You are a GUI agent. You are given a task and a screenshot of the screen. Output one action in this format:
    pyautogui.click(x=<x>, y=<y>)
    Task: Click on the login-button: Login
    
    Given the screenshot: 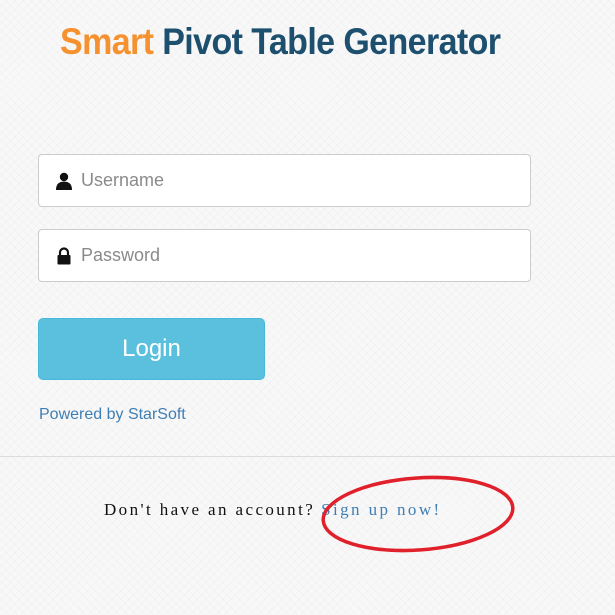 What is the action you would take?
    pyautogui.click(x=151, y=349)
    